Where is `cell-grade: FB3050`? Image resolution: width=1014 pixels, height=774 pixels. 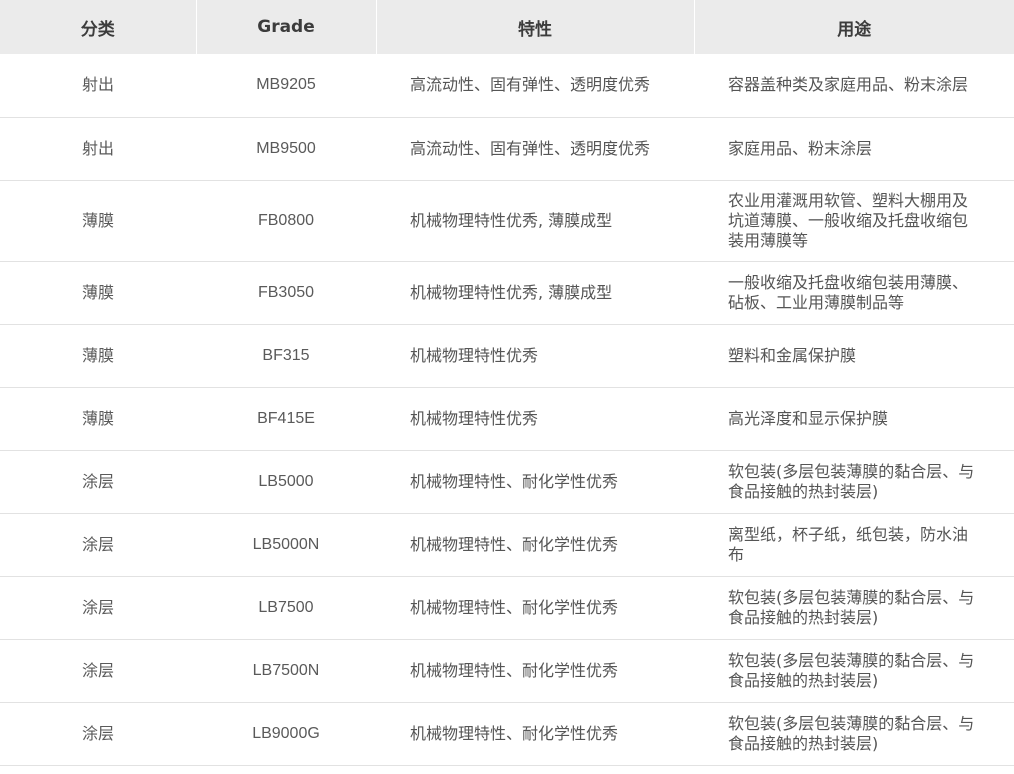 cell-grade: FB3050 is located at coordinates (286, 293).